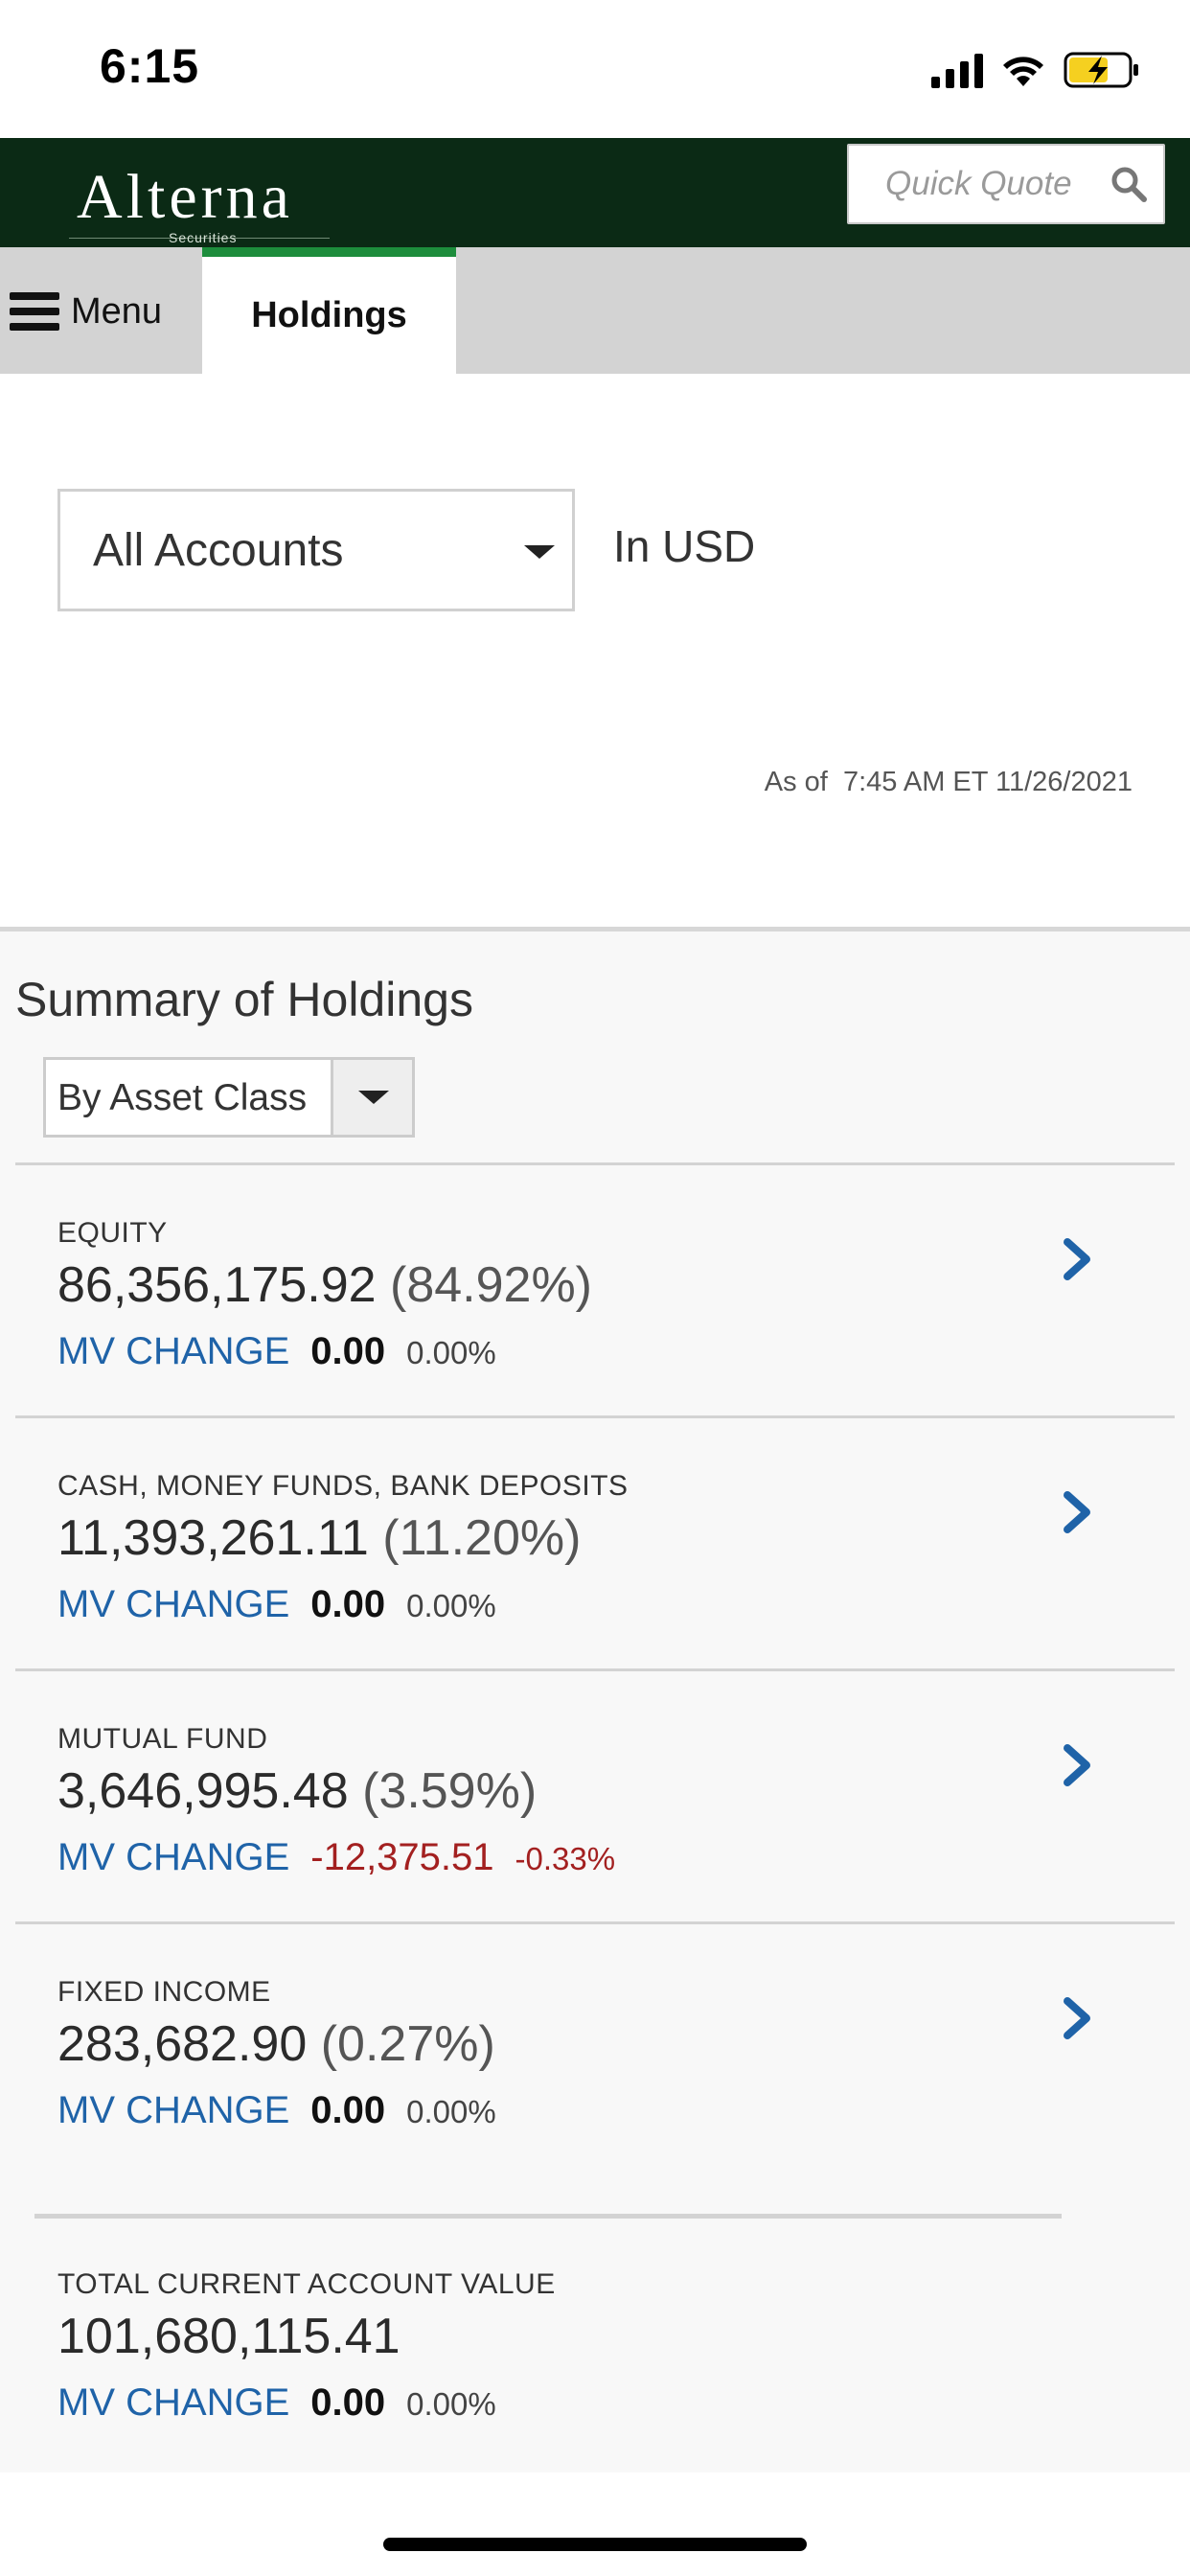 The image size is (1190, 2576). I want to click on total-mv-change-line: MV CHANGE 0.00 0.00%, so click(277, 2403).